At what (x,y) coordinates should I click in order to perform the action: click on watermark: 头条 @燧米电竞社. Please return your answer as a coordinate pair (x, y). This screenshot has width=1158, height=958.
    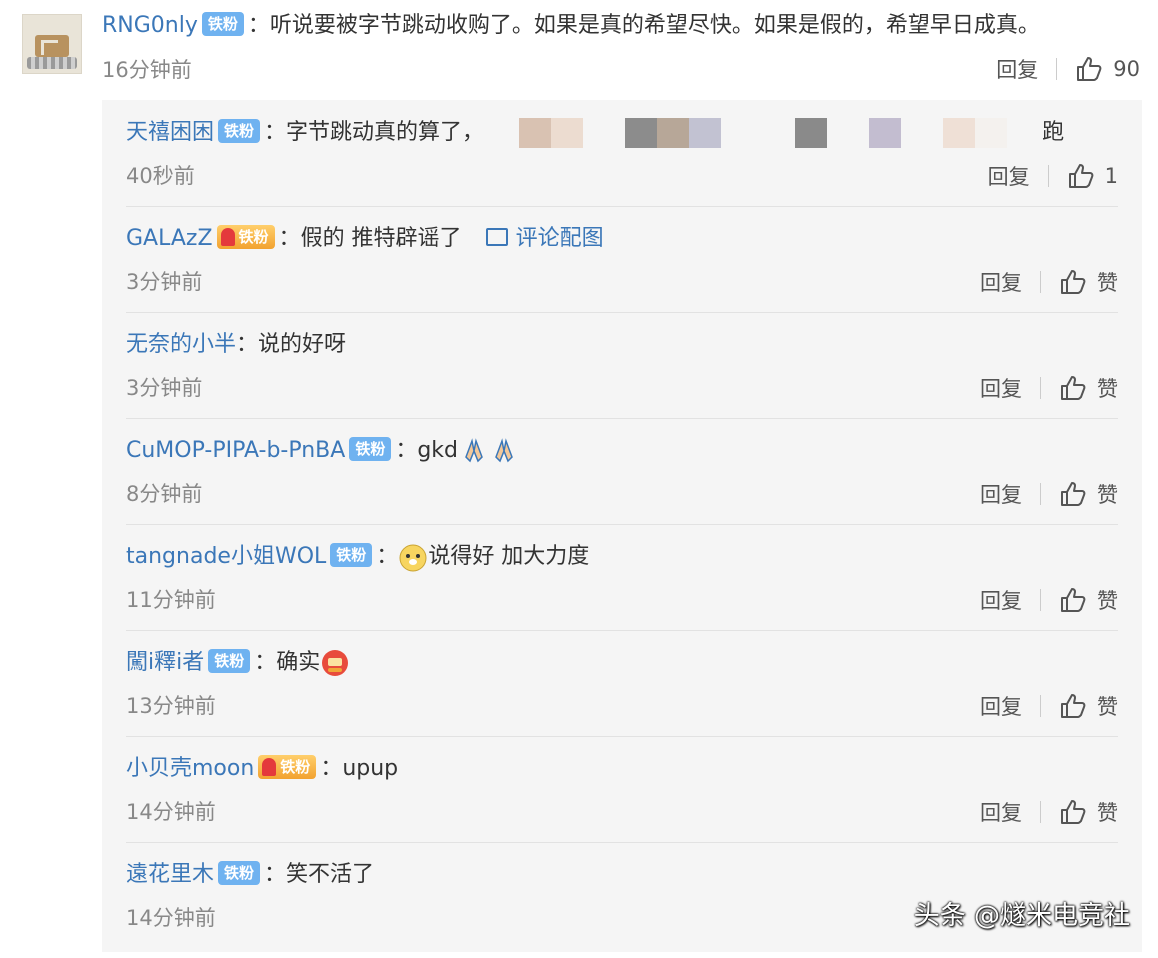
    Looking at the image, I should click on (1021, 916).